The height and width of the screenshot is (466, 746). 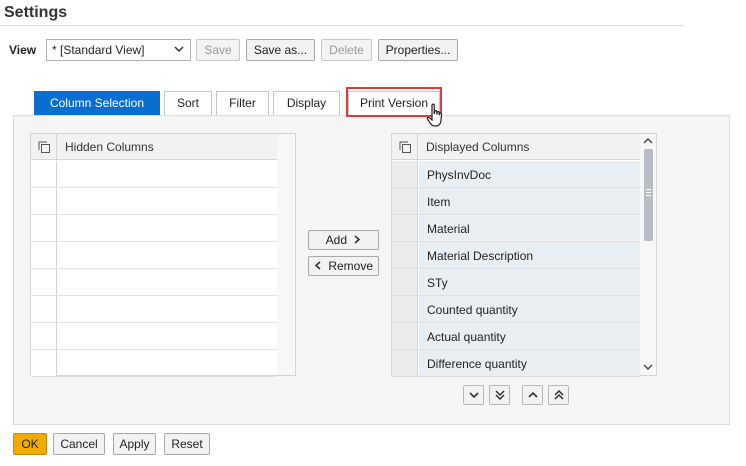 I want to click on scrollbar-thumb, so click(x=648, y=195).